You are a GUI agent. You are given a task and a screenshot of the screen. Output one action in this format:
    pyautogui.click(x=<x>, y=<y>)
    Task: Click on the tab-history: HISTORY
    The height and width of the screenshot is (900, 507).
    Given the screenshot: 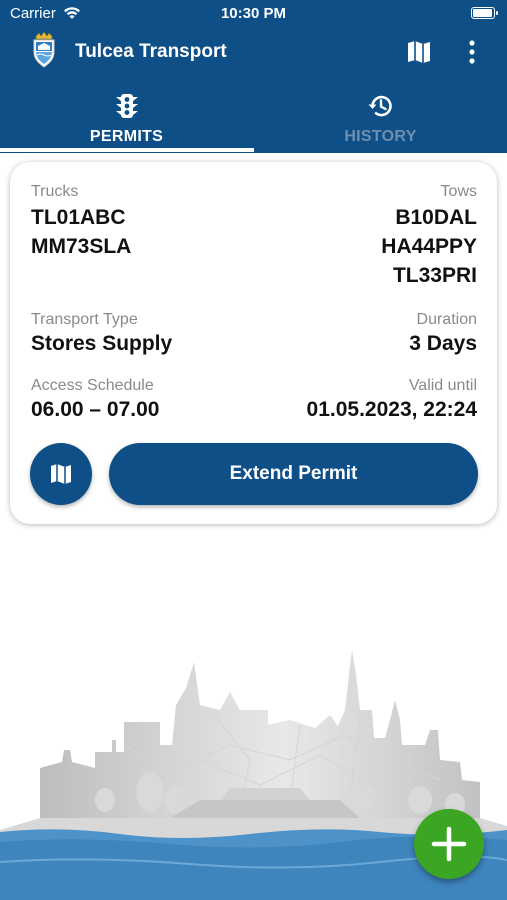 What is the action you would take?
    pyautogui.click(x=380, y=114)
    